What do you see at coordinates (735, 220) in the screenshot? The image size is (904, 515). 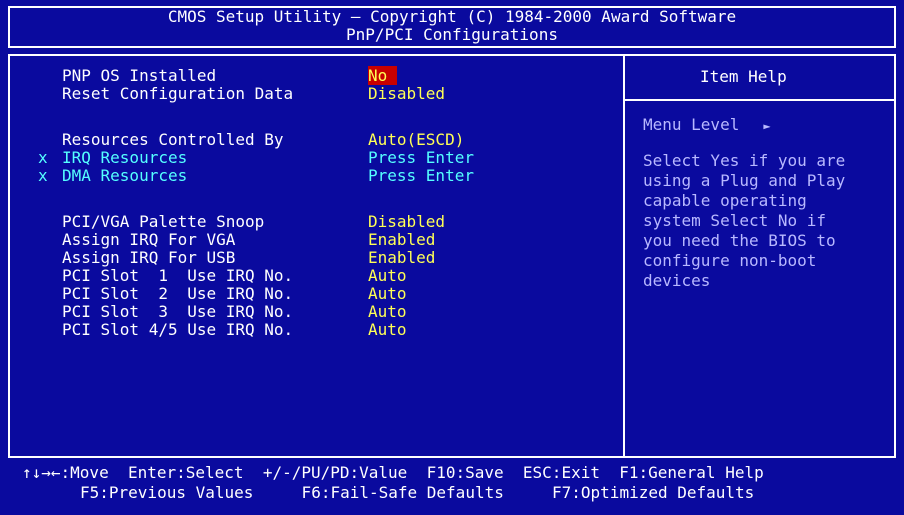 I see `help-text-line: system Select No if` at bounding box center [735, 220].